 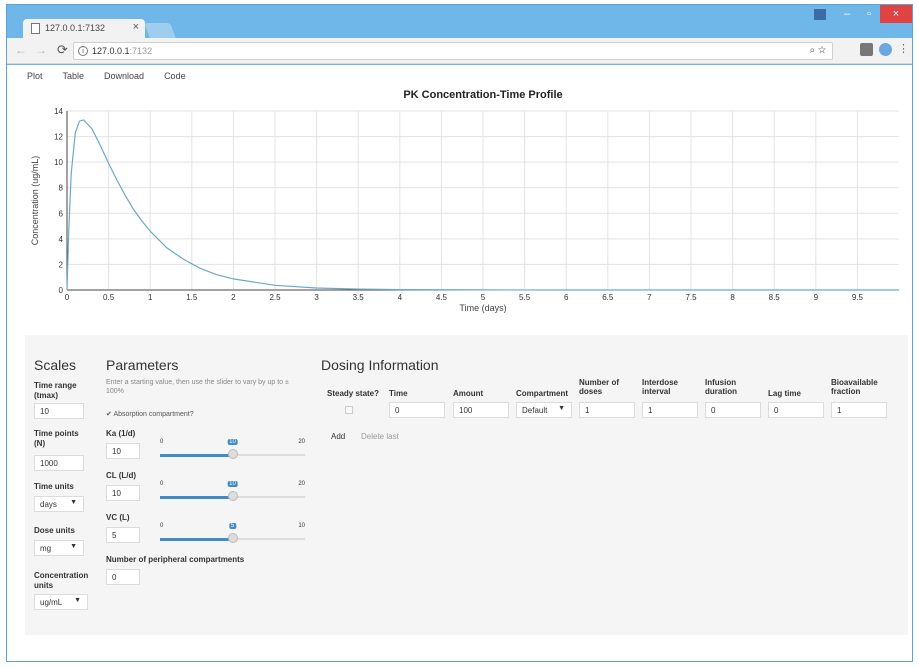 I want to click on tab-download: Download, so click(x=124, y=76).